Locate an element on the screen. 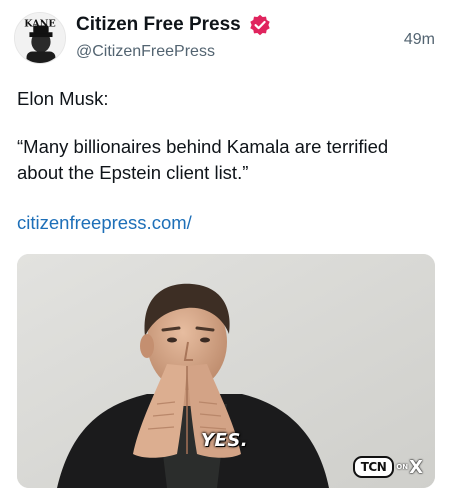  post-timestamp: 49m is located at coordinates (419, 40).